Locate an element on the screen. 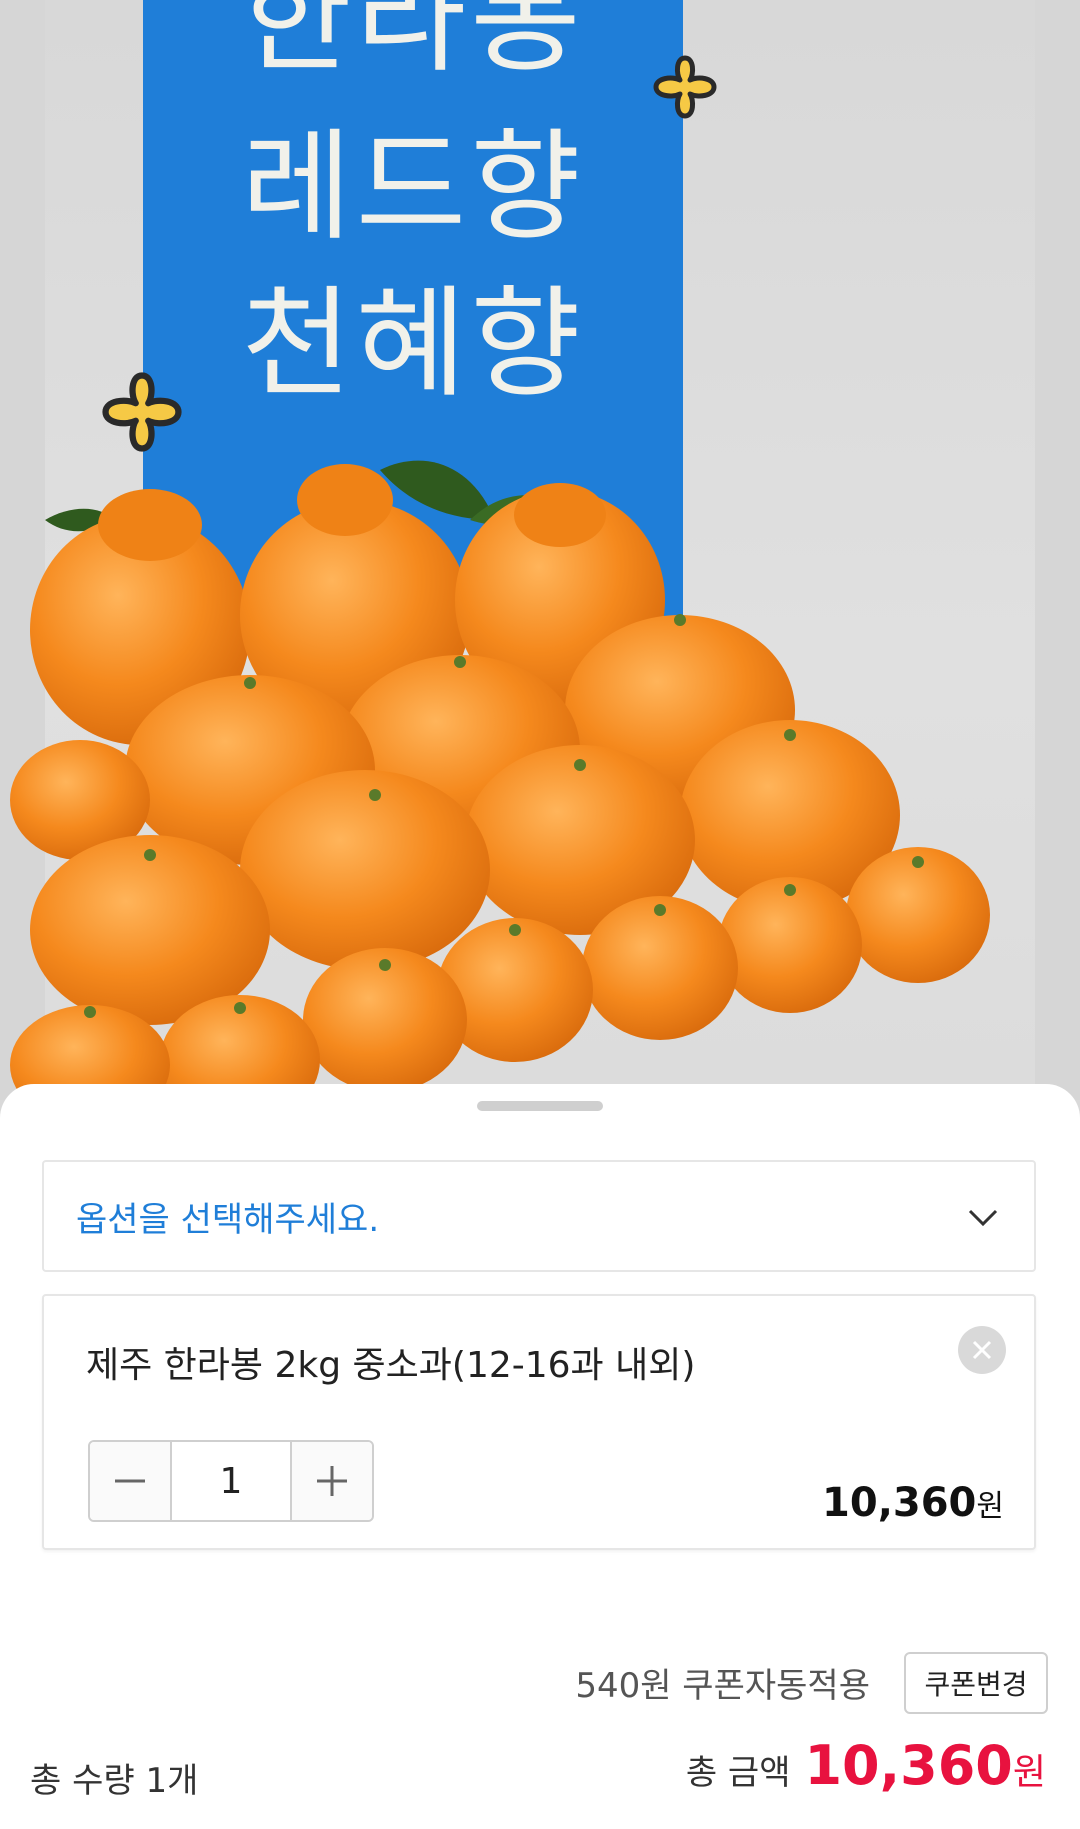 This screenshot has height=1829, width=1080. selected-option-item: 제주 한라봉 2kg 중소과(12-16과 내외) 1 10,360원 is located at coordinates (539, 1422).